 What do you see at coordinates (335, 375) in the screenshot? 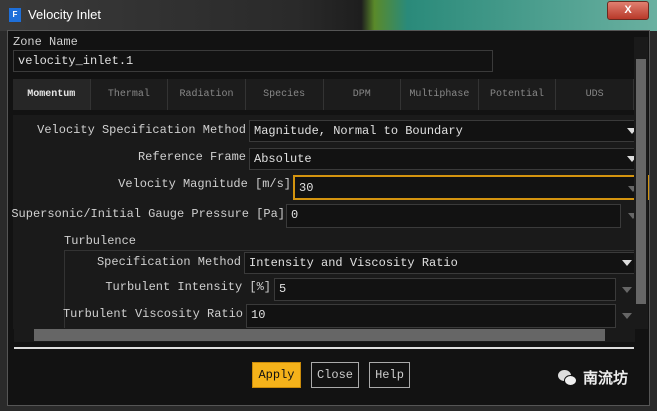
I see `close-button: Close` at bounding box center [335, 375].